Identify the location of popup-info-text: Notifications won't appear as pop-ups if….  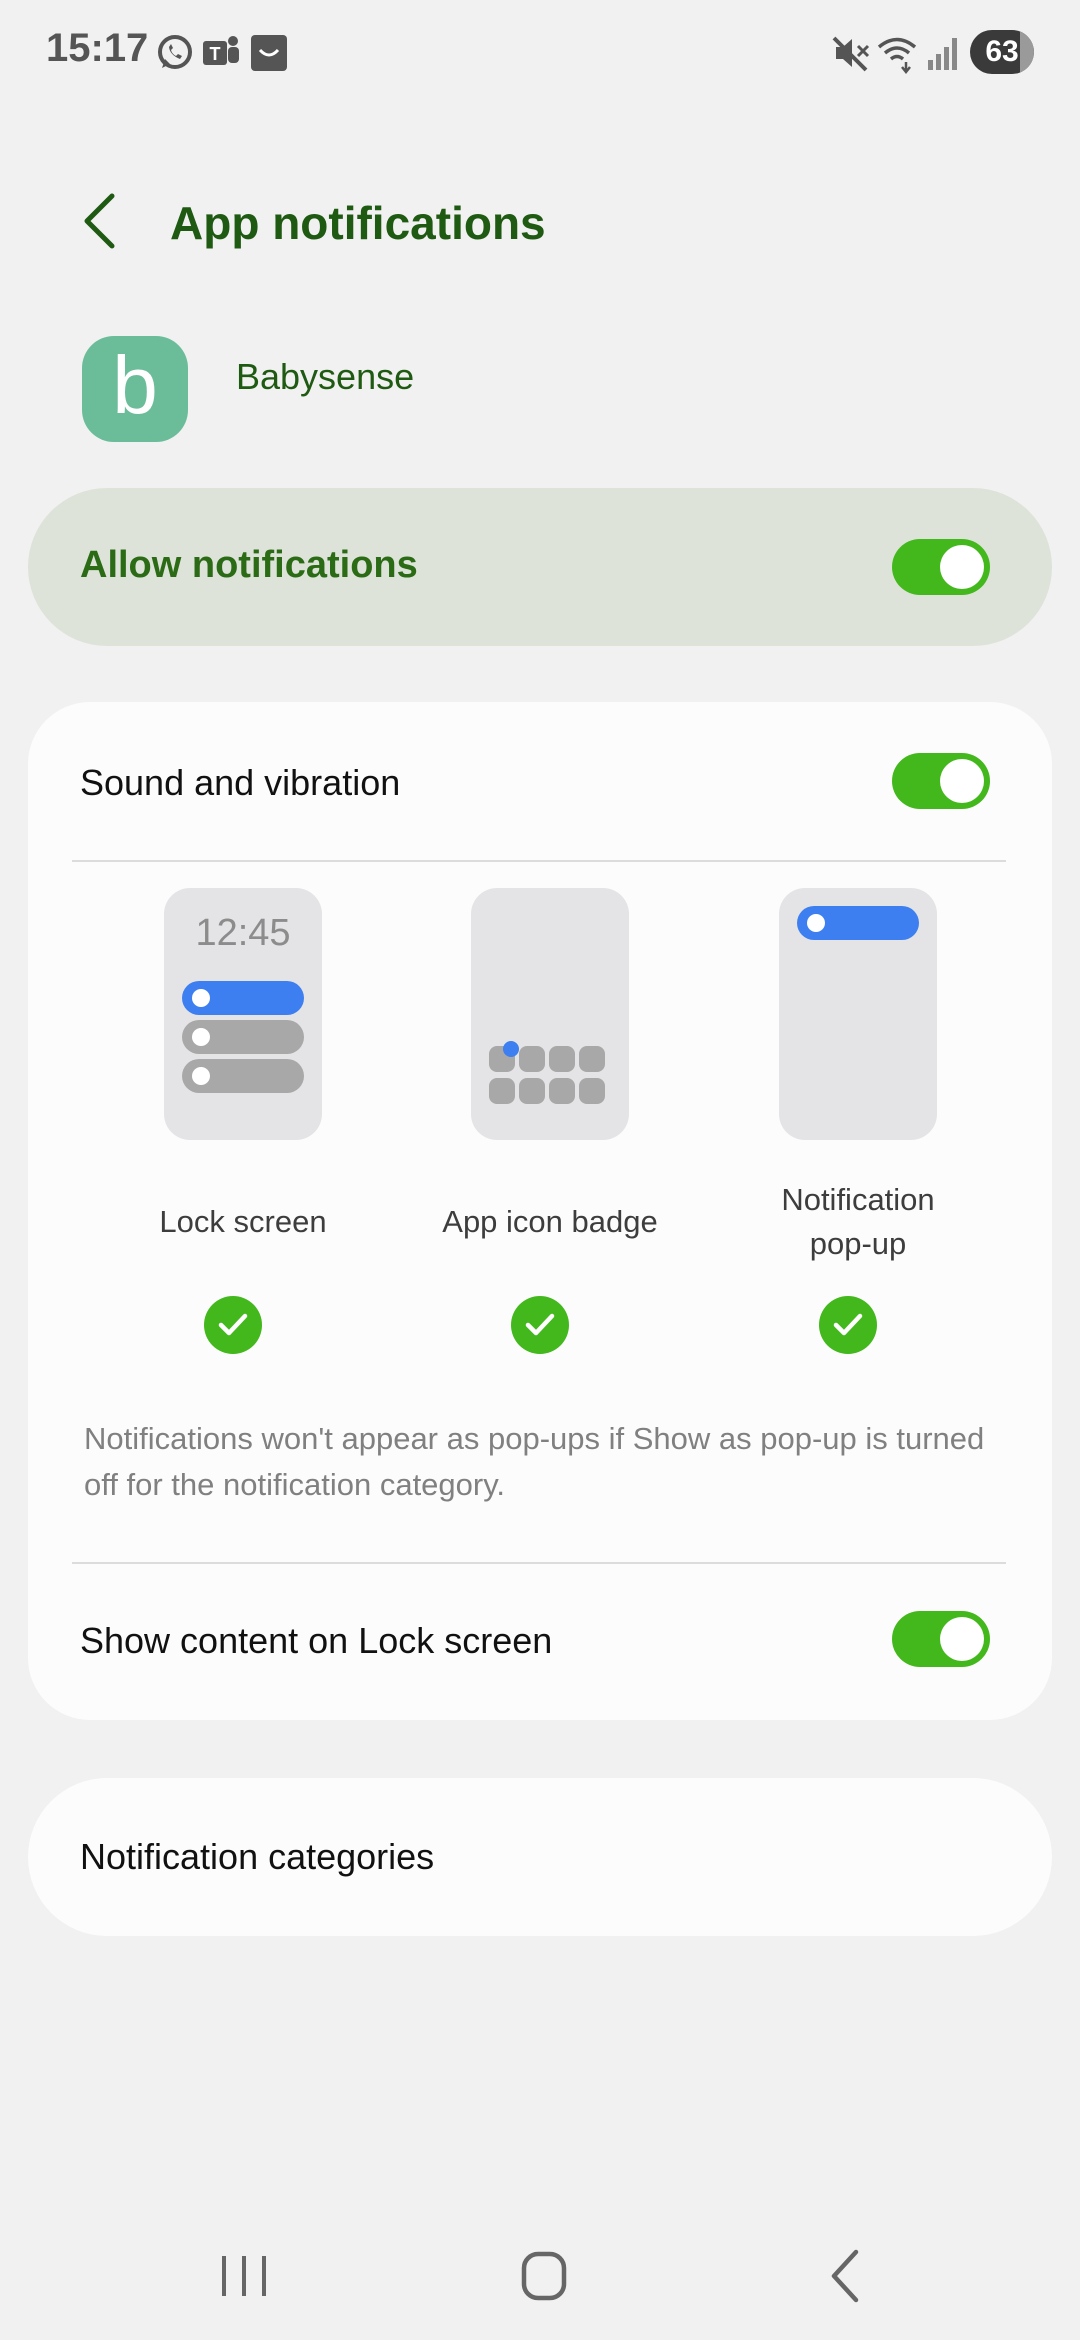
(534, 1461).